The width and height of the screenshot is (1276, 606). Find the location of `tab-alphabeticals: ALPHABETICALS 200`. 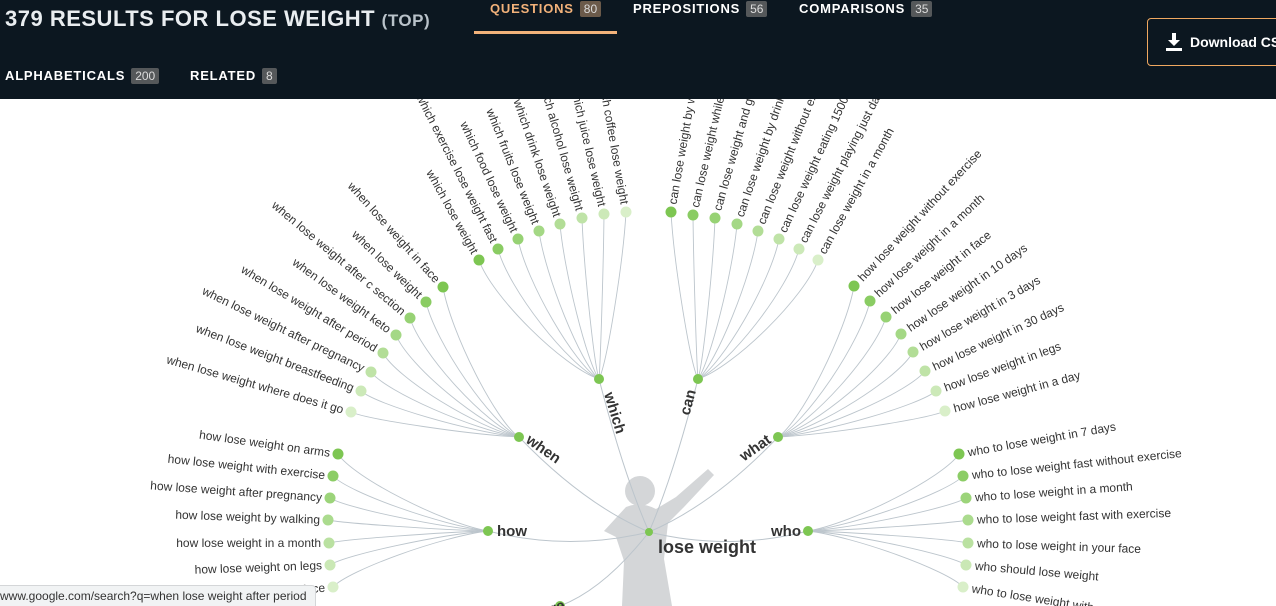

tab-alphabeticals: ALPHABETICALS 200 is located at coordinates (82, 76).